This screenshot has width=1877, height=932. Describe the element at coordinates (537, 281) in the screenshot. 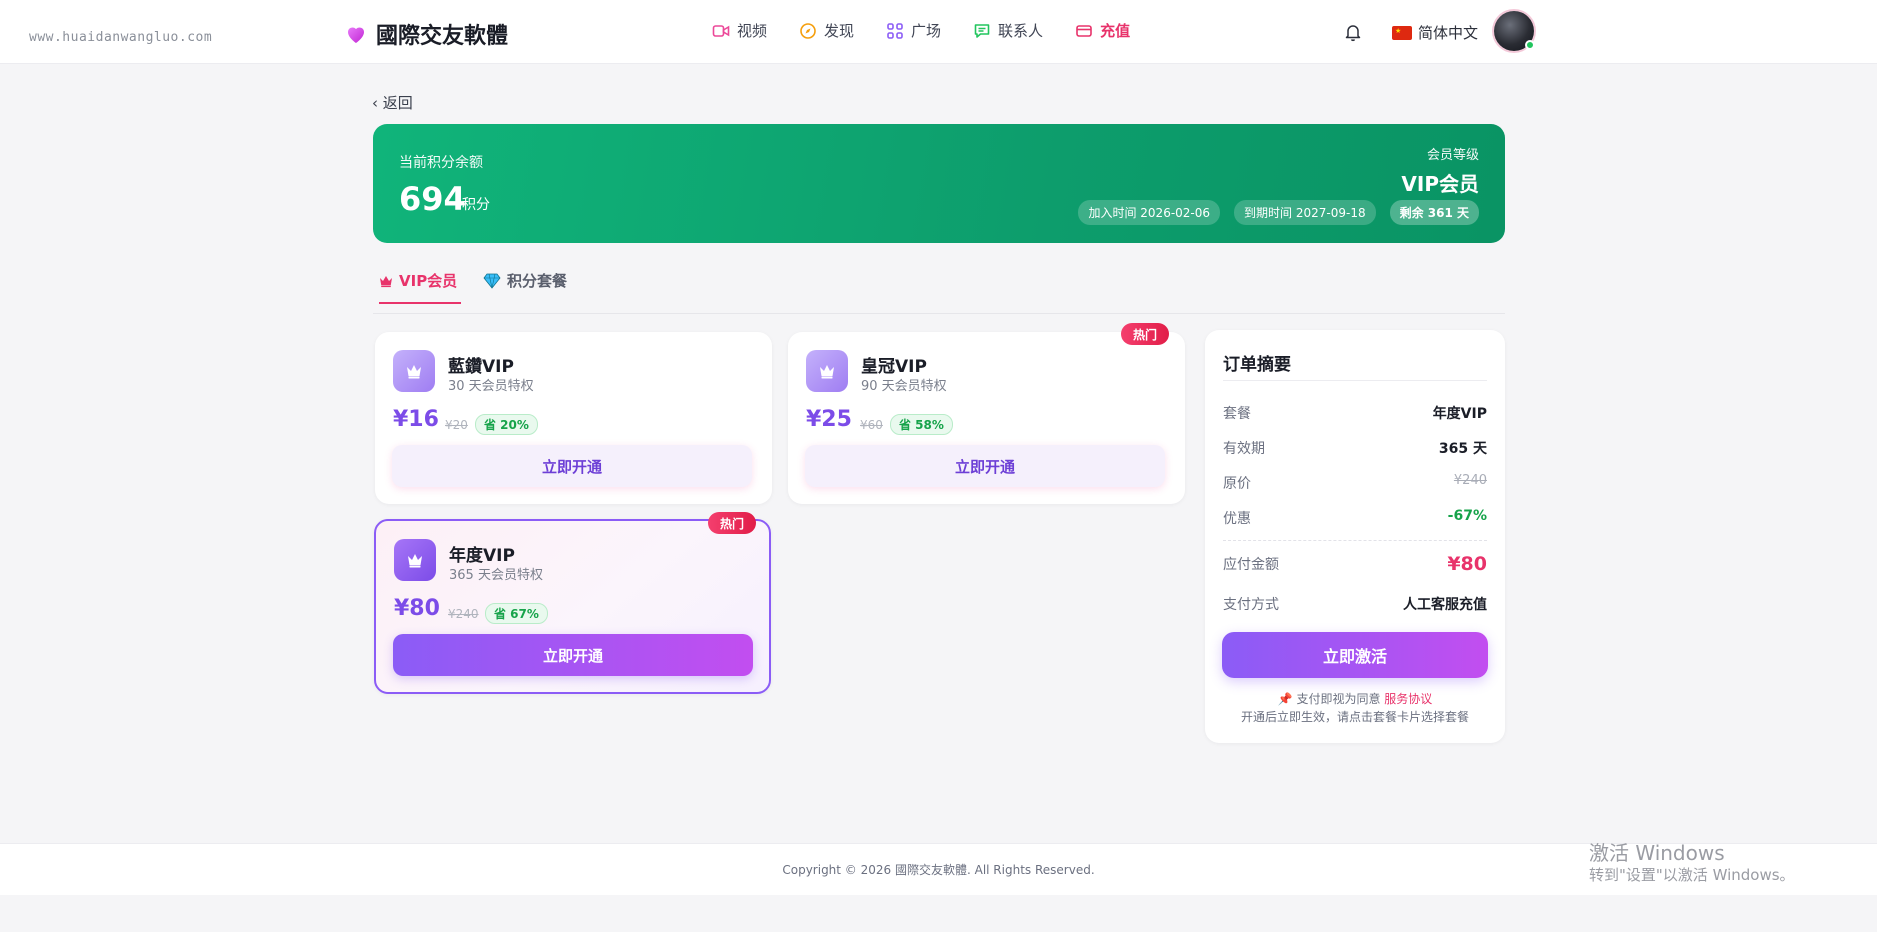

I see `tab-points-label: 积分套餐` at that location.